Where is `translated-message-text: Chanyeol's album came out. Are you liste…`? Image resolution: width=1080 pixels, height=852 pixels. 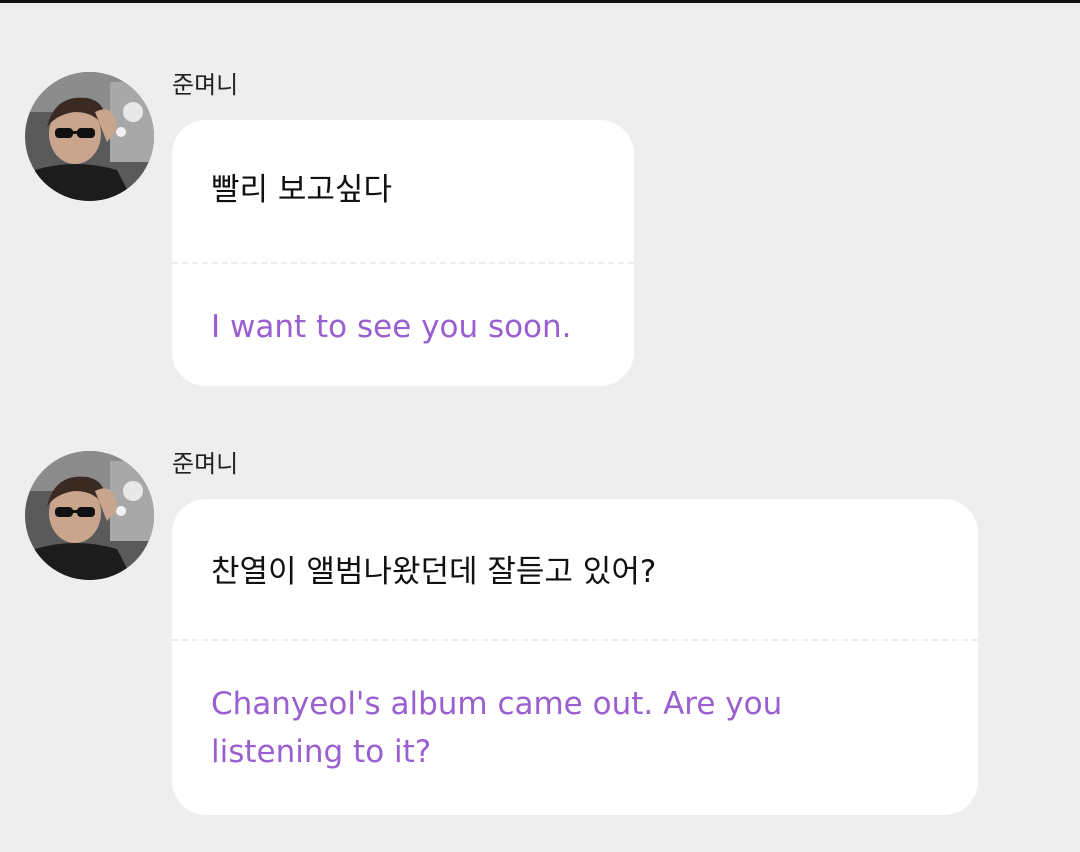 translated-message-text: Chanyeol's album came out. Are you liste… is located at coordinates (497, 728).